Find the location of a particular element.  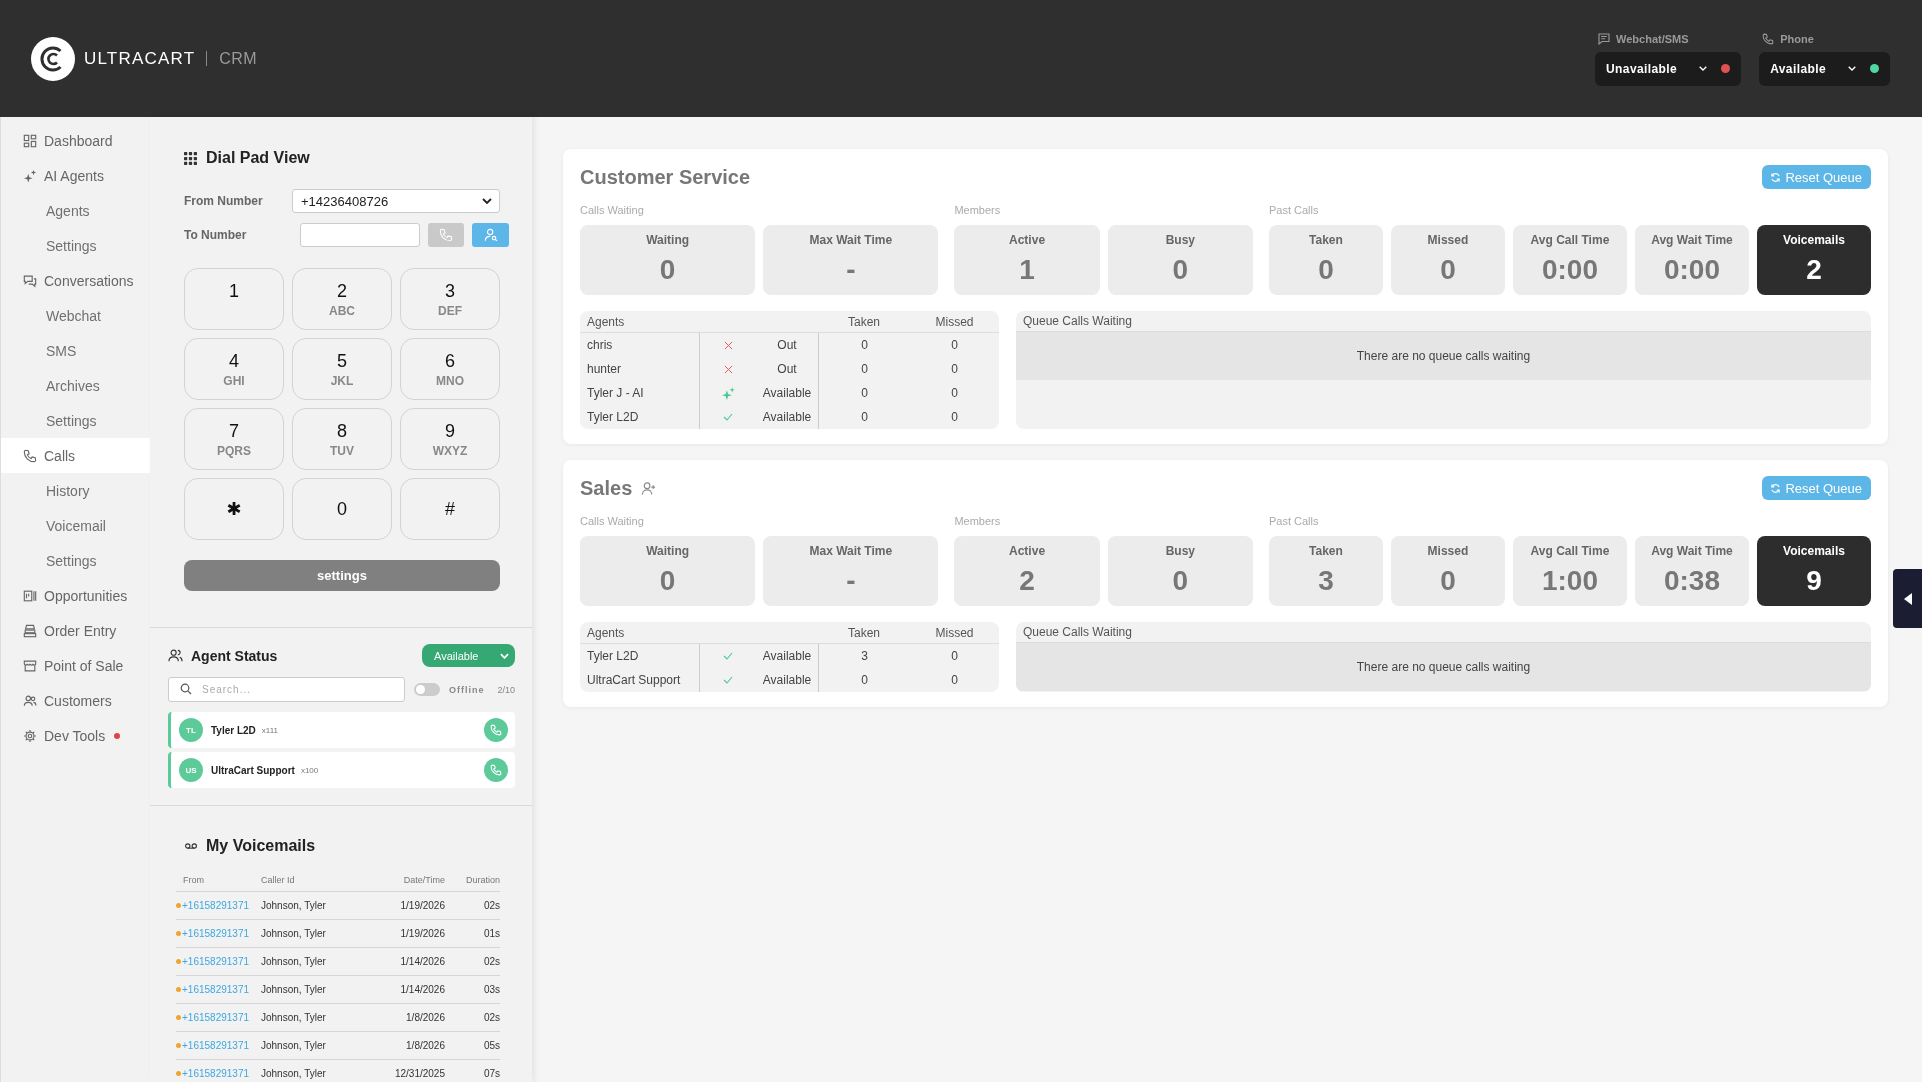

keypad-key: 3 DEF is located at coordinates (450, 299).